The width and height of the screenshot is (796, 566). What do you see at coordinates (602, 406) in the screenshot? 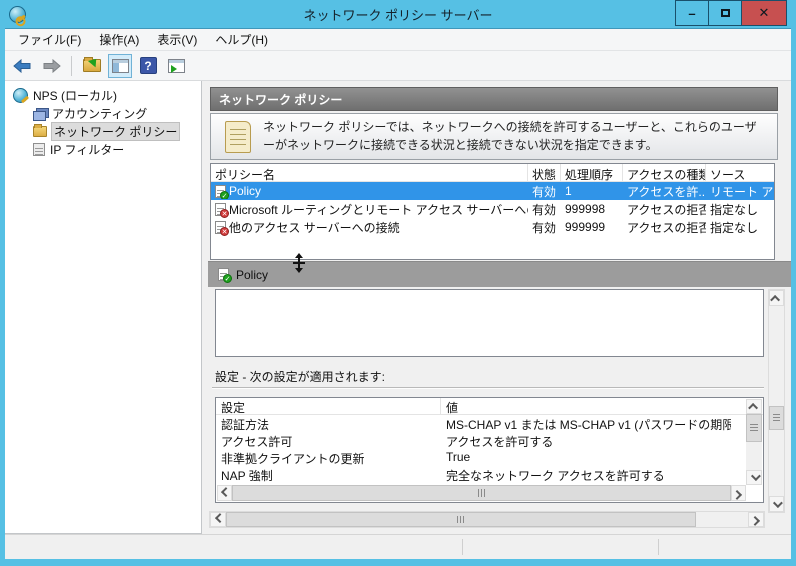
I see `column-value: 値` at bounding box center [602, 406].